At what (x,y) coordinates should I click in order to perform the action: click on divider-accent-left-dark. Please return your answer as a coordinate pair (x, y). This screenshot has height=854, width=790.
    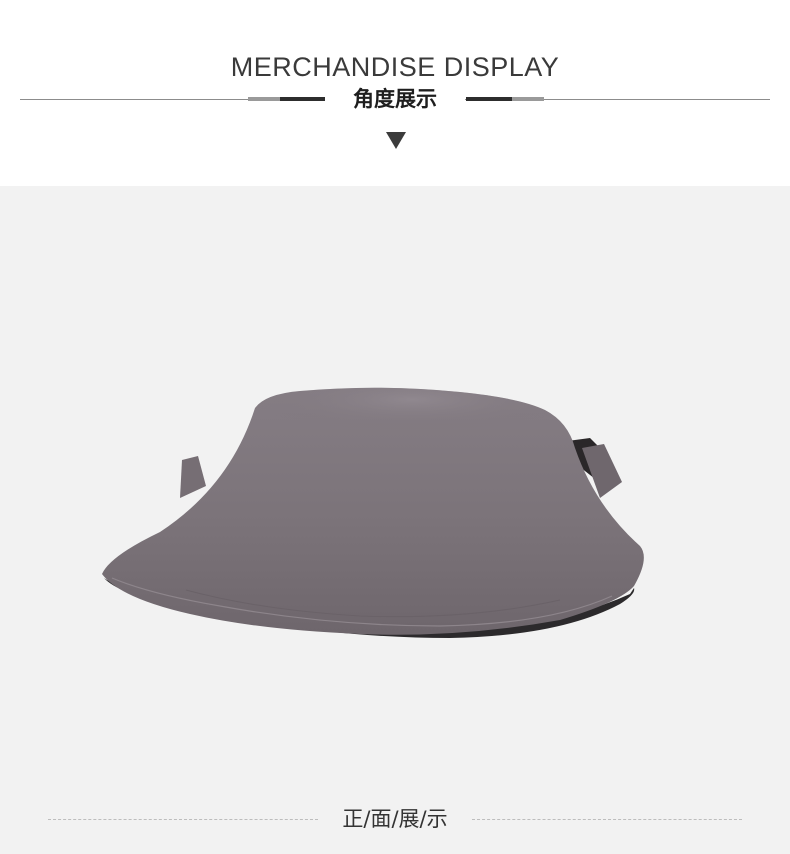
    Looking at the image, I should click on (302, 99).